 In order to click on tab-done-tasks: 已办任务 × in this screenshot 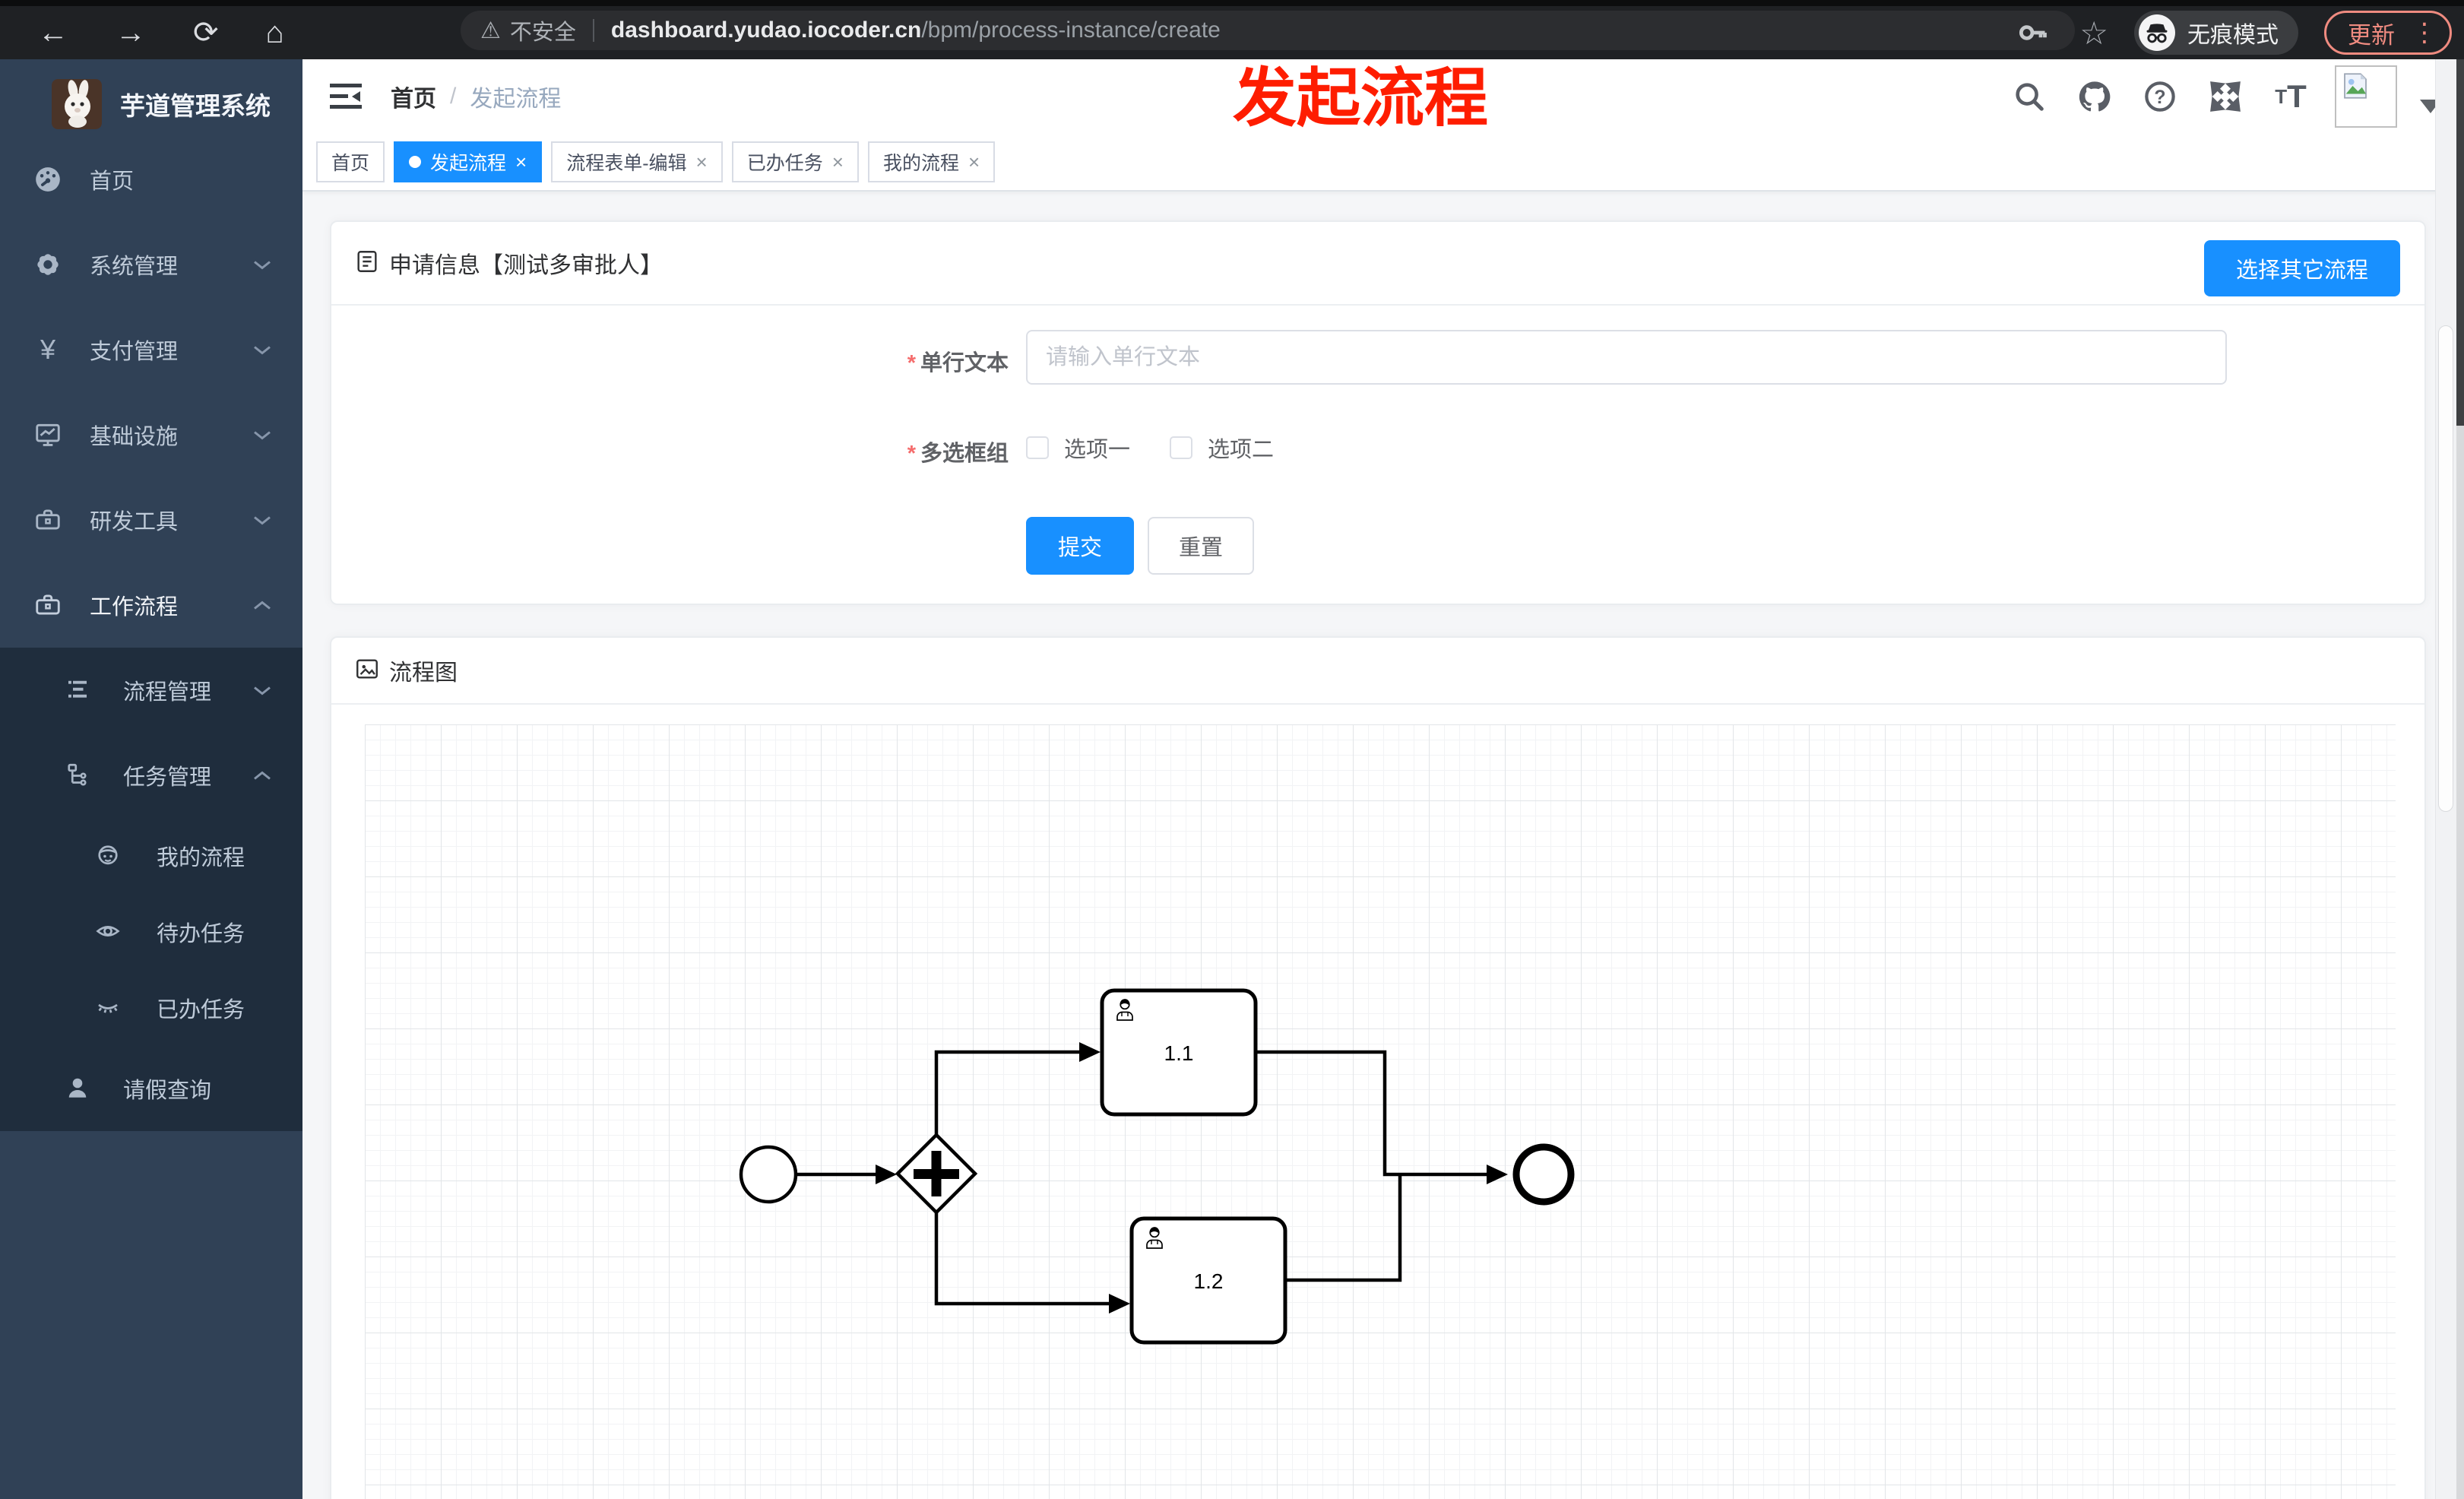, I will do `click(795, 162)`.